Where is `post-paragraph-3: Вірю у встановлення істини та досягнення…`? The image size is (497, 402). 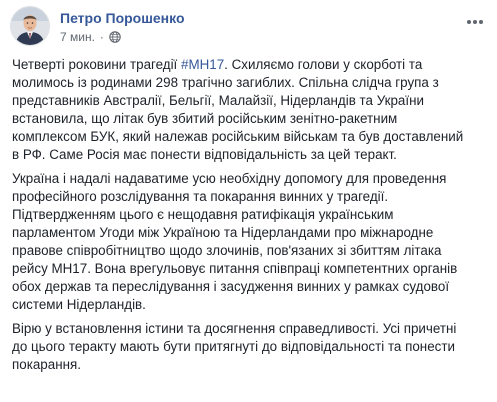
post-paragraph-3: Вірю у встановлення істини та досягнення… is located at coordinates (234, 346).